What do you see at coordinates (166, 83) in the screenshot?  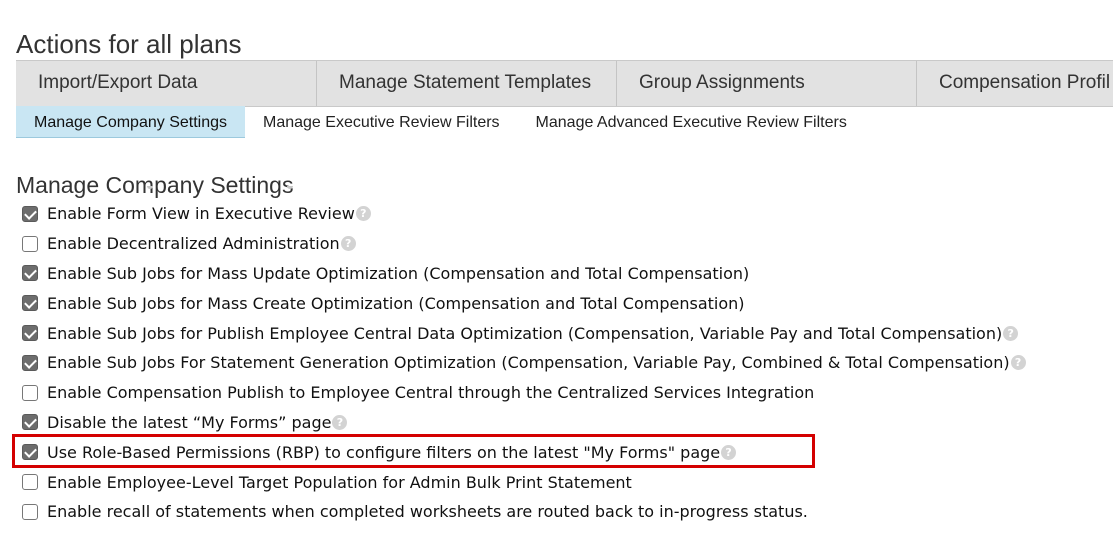 I see `tab-import-export-data: Import/Export Data` at bounding box center [166, 83].